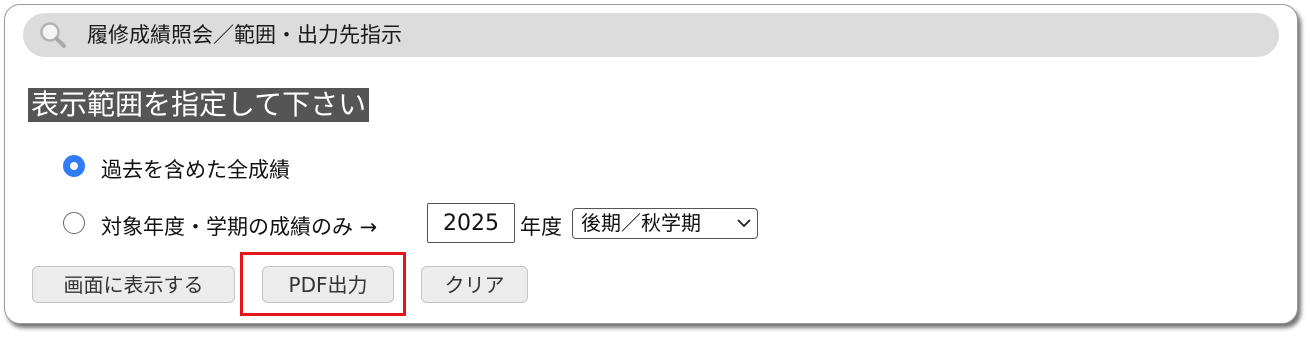 This screenshot has height=338, width=1310. What do you see at coordinates (239, 227) in the screenshot?
I see `radio-term-grades-label: 対象年度・学期の成績のみ →` at bounding box center [239, 227].